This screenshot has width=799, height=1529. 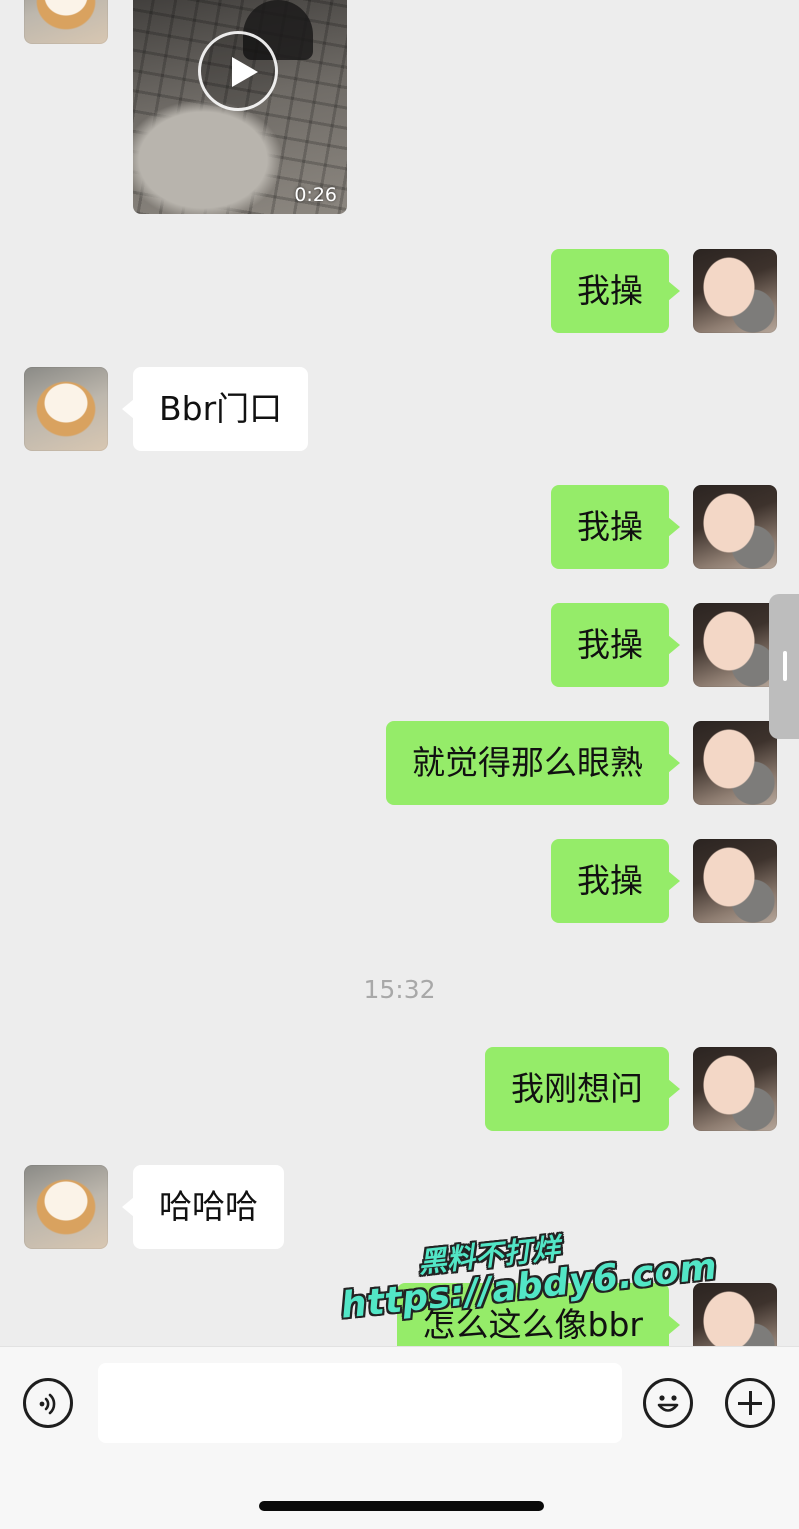 I want to click on message-bubble-outgoing: 我刚想问, so click(x=582, y=1089).